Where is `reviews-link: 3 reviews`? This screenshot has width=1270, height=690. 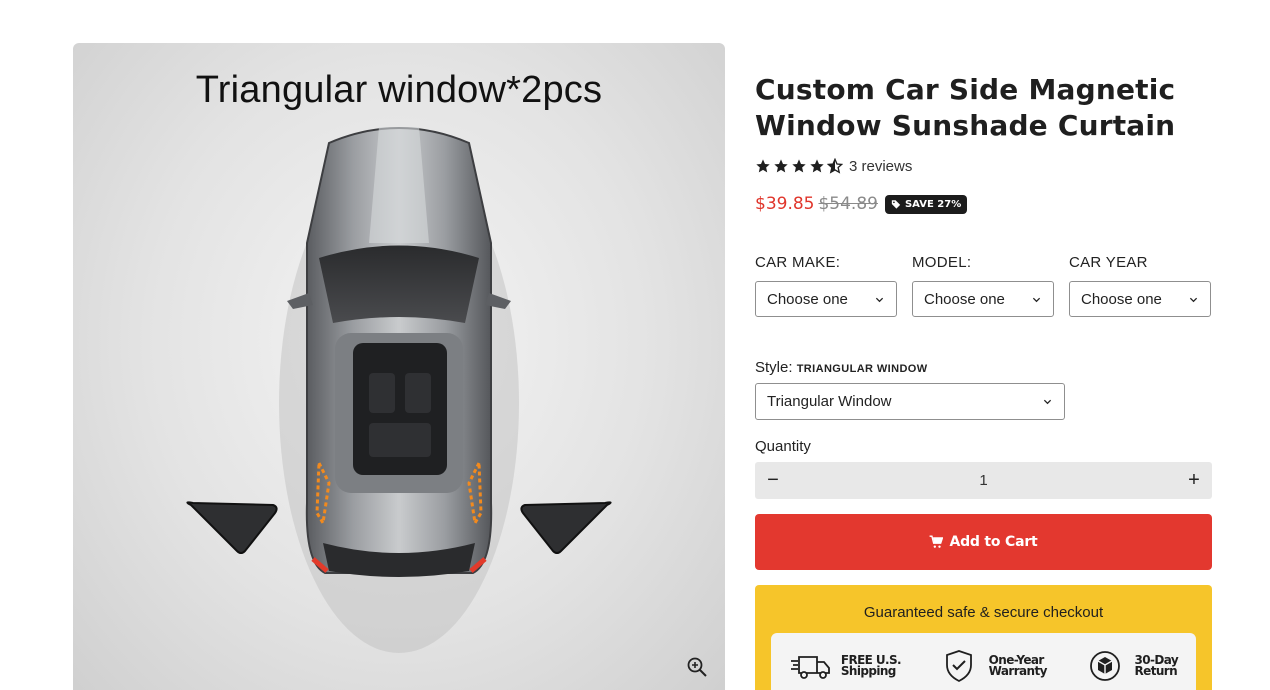
reviews-link: 3 reviews is located at coordinates (880, 166).